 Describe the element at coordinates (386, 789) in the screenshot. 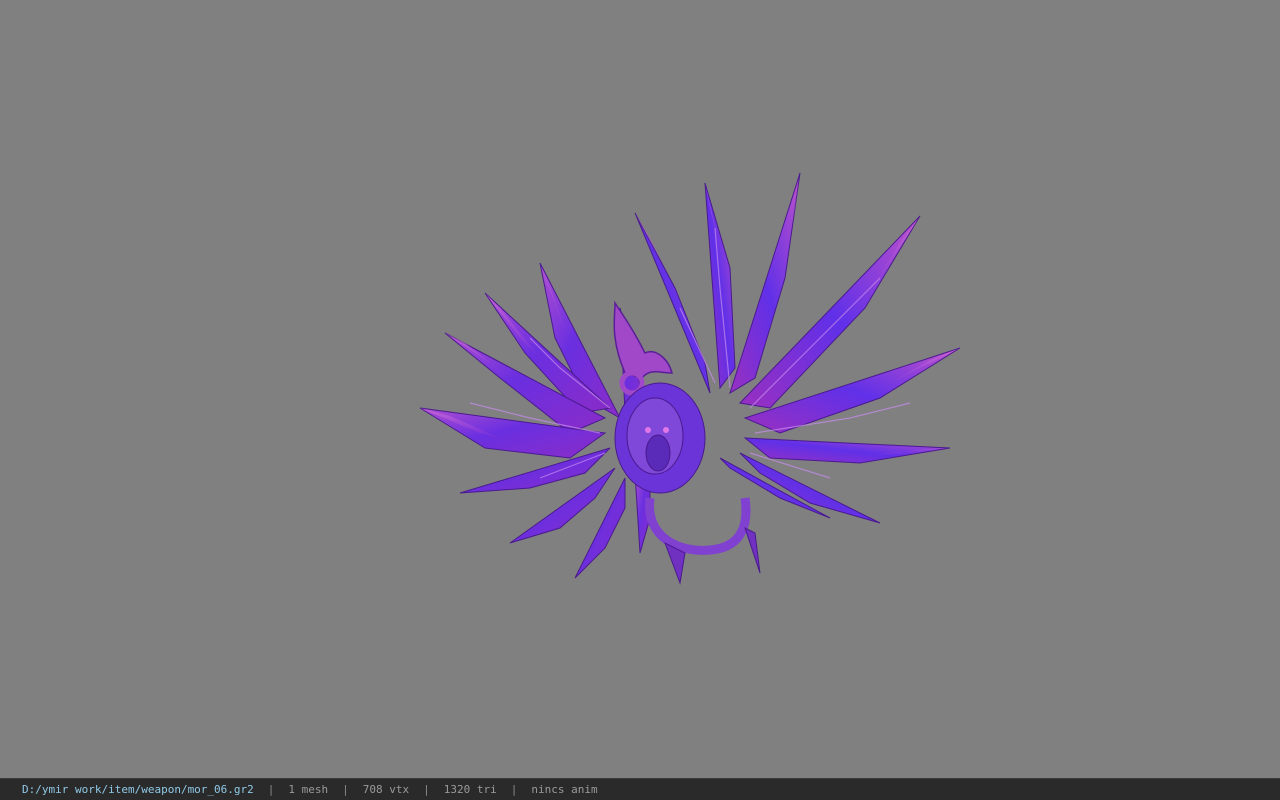

I see `vertex-count: 708 vtx` at that location.